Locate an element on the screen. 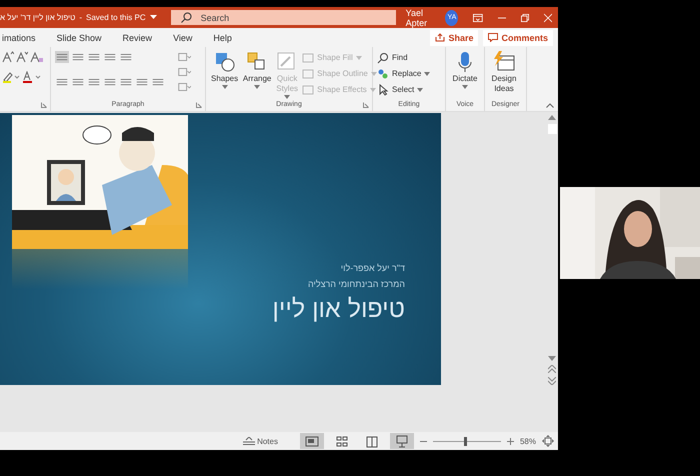  scrollbar is located at coordinates (552, 249).